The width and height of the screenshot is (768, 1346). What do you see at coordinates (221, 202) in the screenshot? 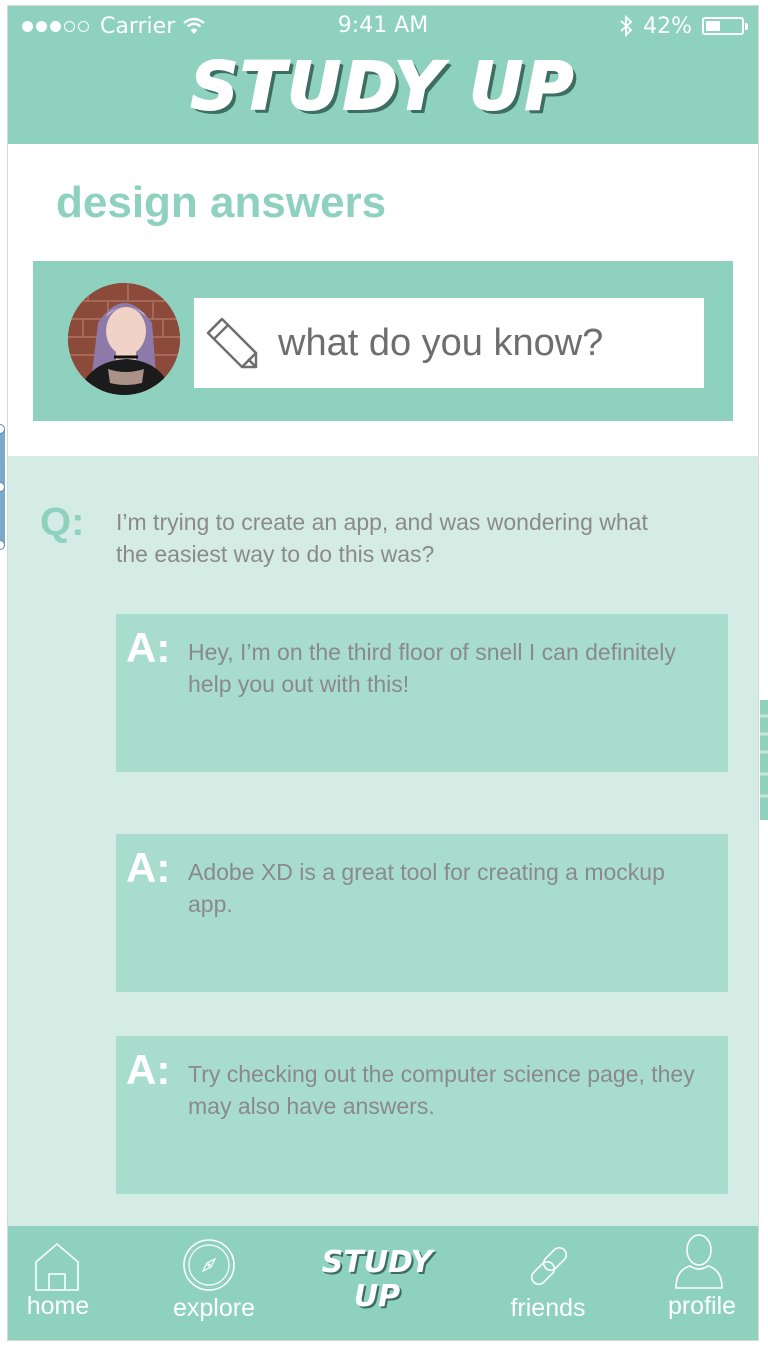
I see `page-title: design answers` at bounding box center [221, 202].